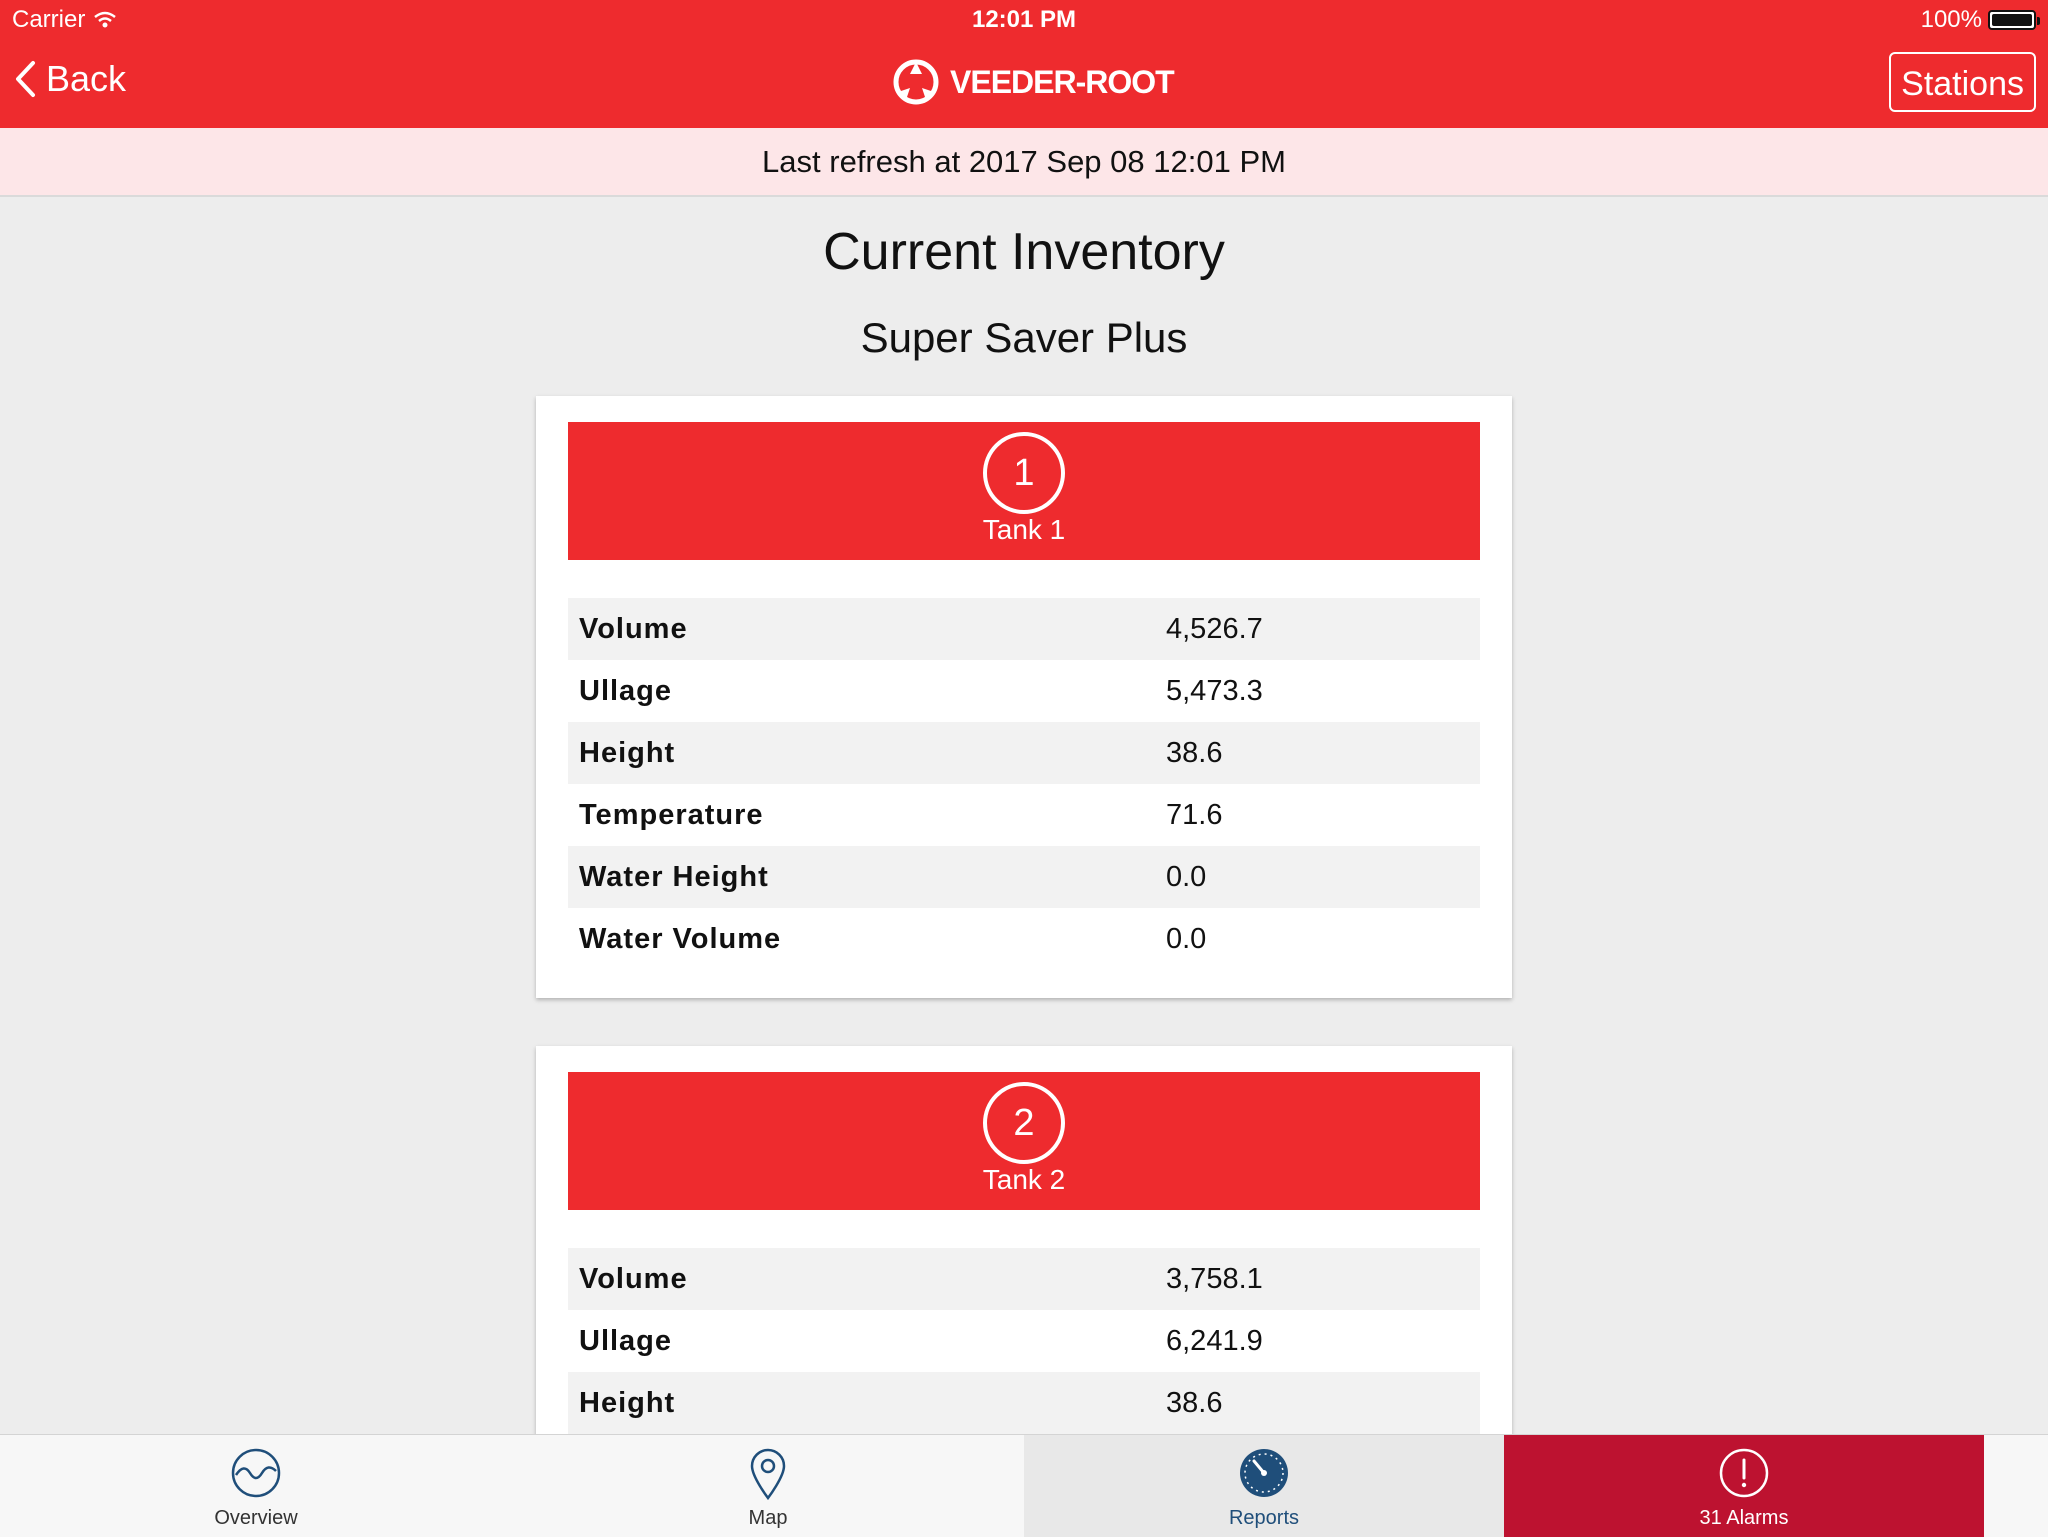 The height and width of the screenshot is (1537, 2048). I want to click on map-pin-icon, so click(768, 1474).